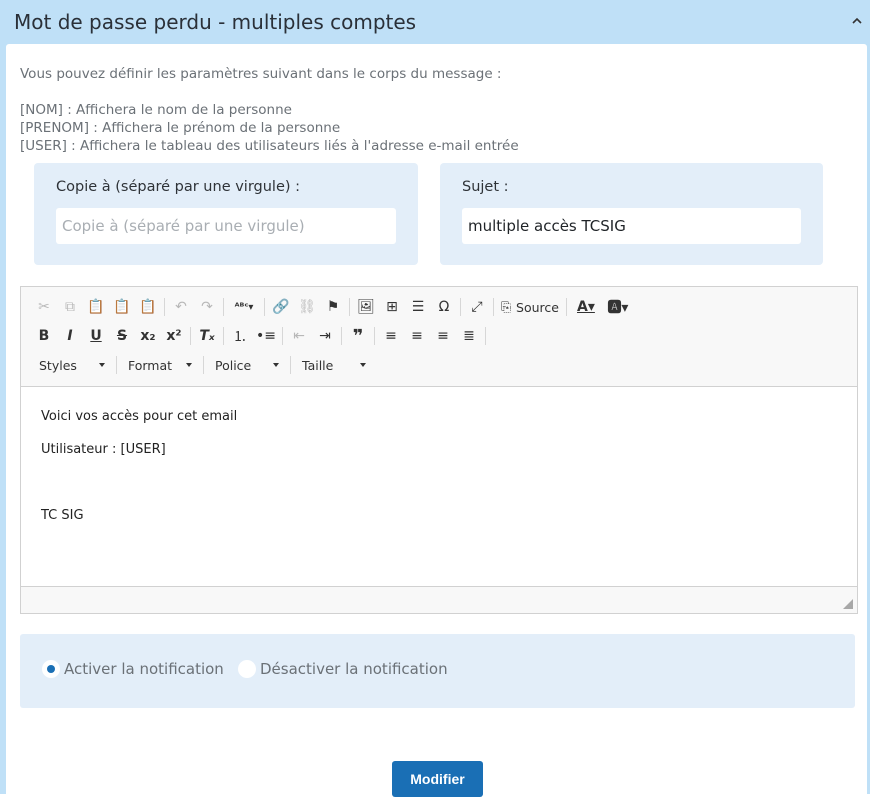  I want to click on disable-notification-radio, so click(247, 669).